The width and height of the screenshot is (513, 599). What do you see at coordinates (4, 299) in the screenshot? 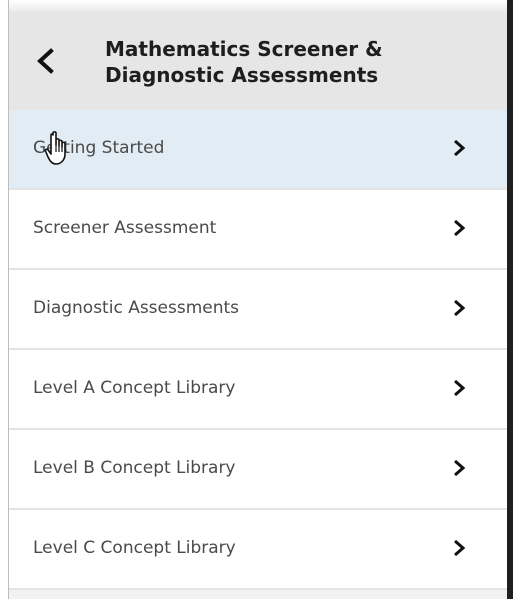
I see `left-window-edge` at bounding box center [4, 299].